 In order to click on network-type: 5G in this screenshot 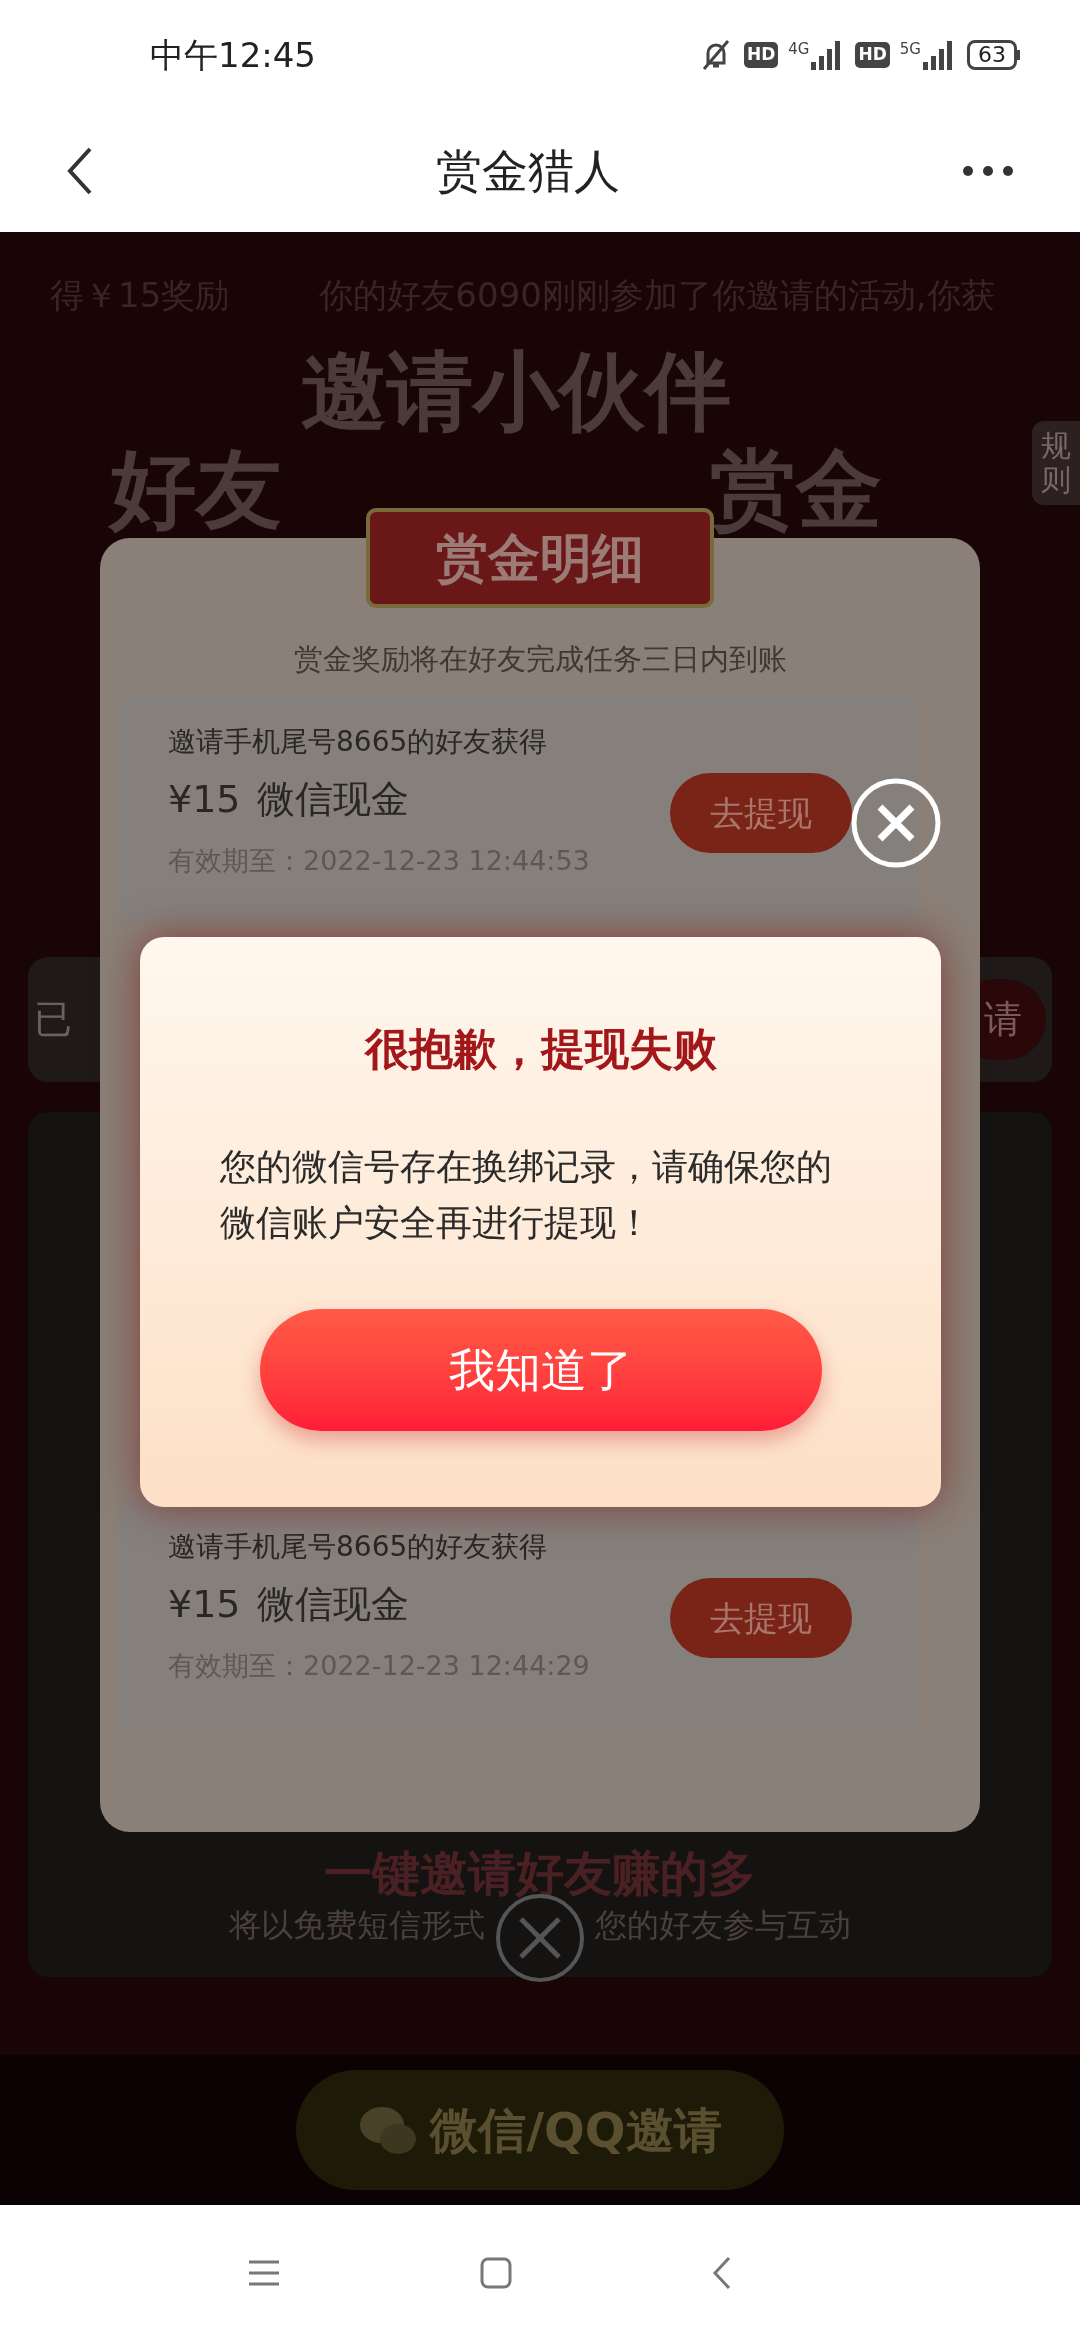, I will do `click(910, 49)`.